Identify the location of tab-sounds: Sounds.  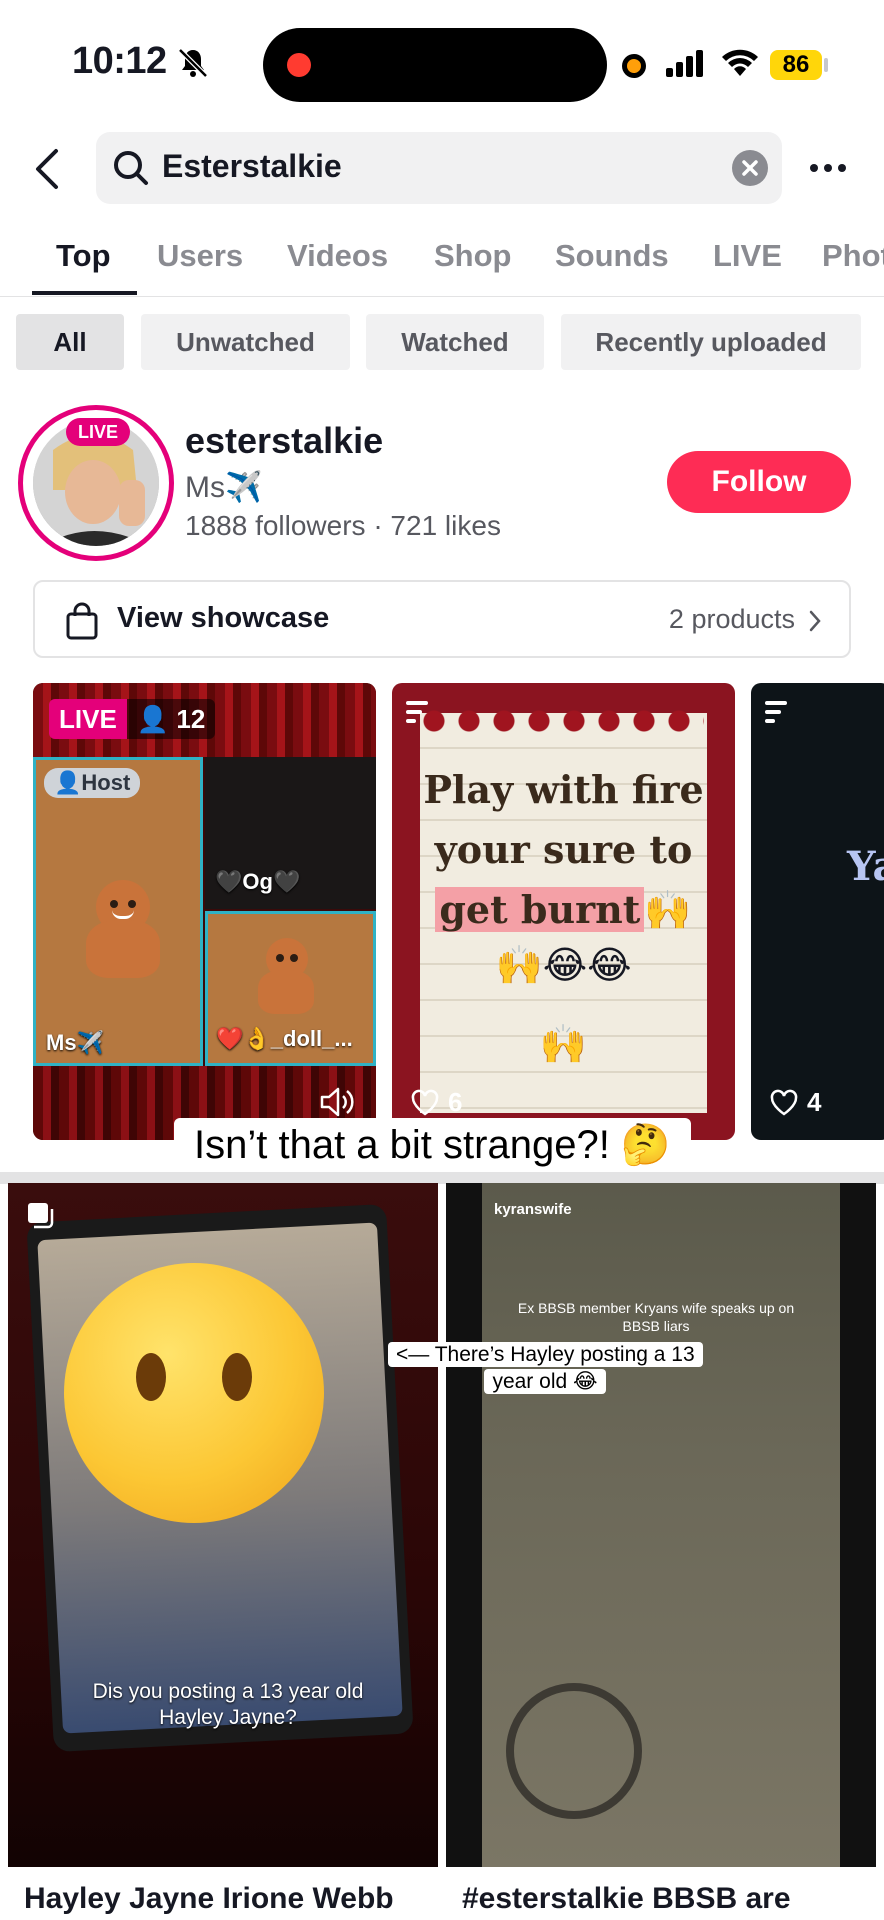
(612, 256).